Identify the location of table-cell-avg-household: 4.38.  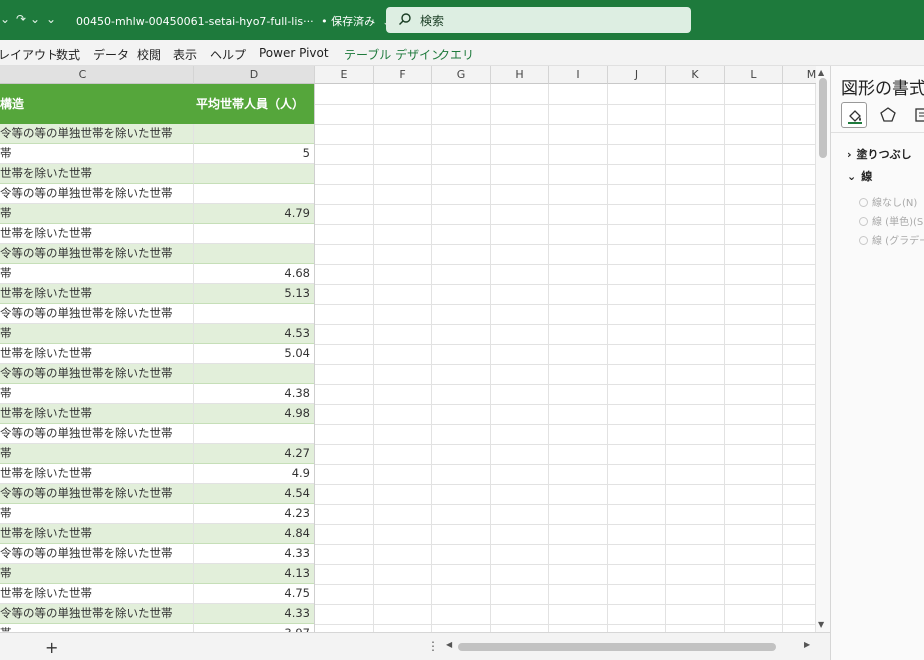
(254, 394).